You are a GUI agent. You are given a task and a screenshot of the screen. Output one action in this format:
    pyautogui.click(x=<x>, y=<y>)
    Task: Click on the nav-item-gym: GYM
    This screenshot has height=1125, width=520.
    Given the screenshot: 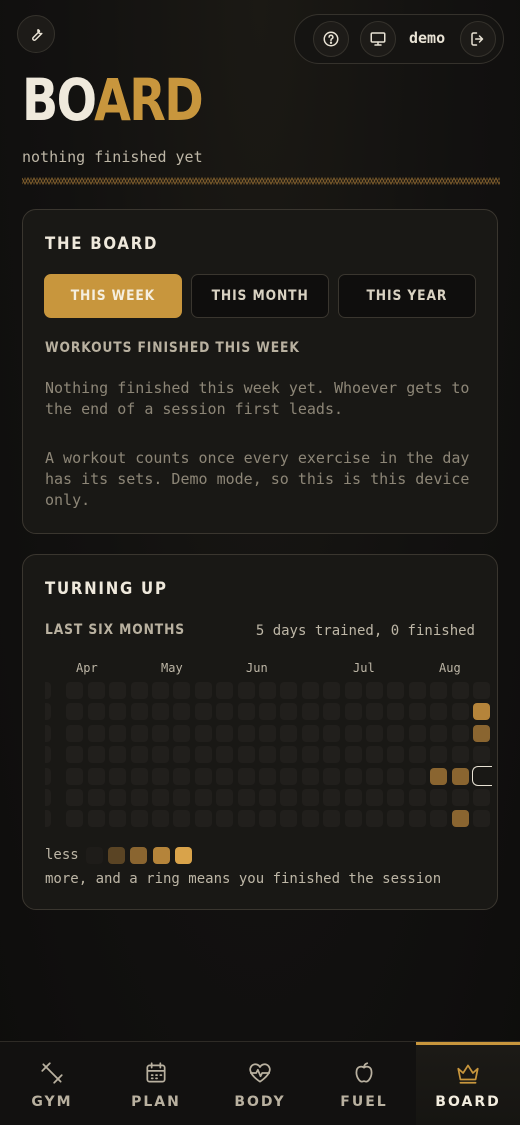 What is the action you would take?
    pyautogui.click(x=52, y=1083)
    